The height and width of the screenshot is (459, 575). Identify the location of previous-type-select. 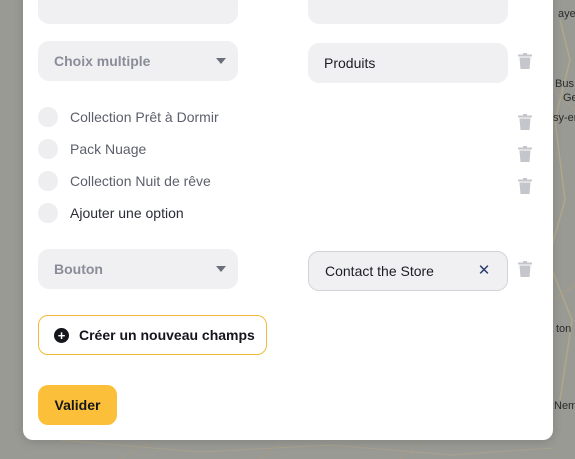
(138, 12).